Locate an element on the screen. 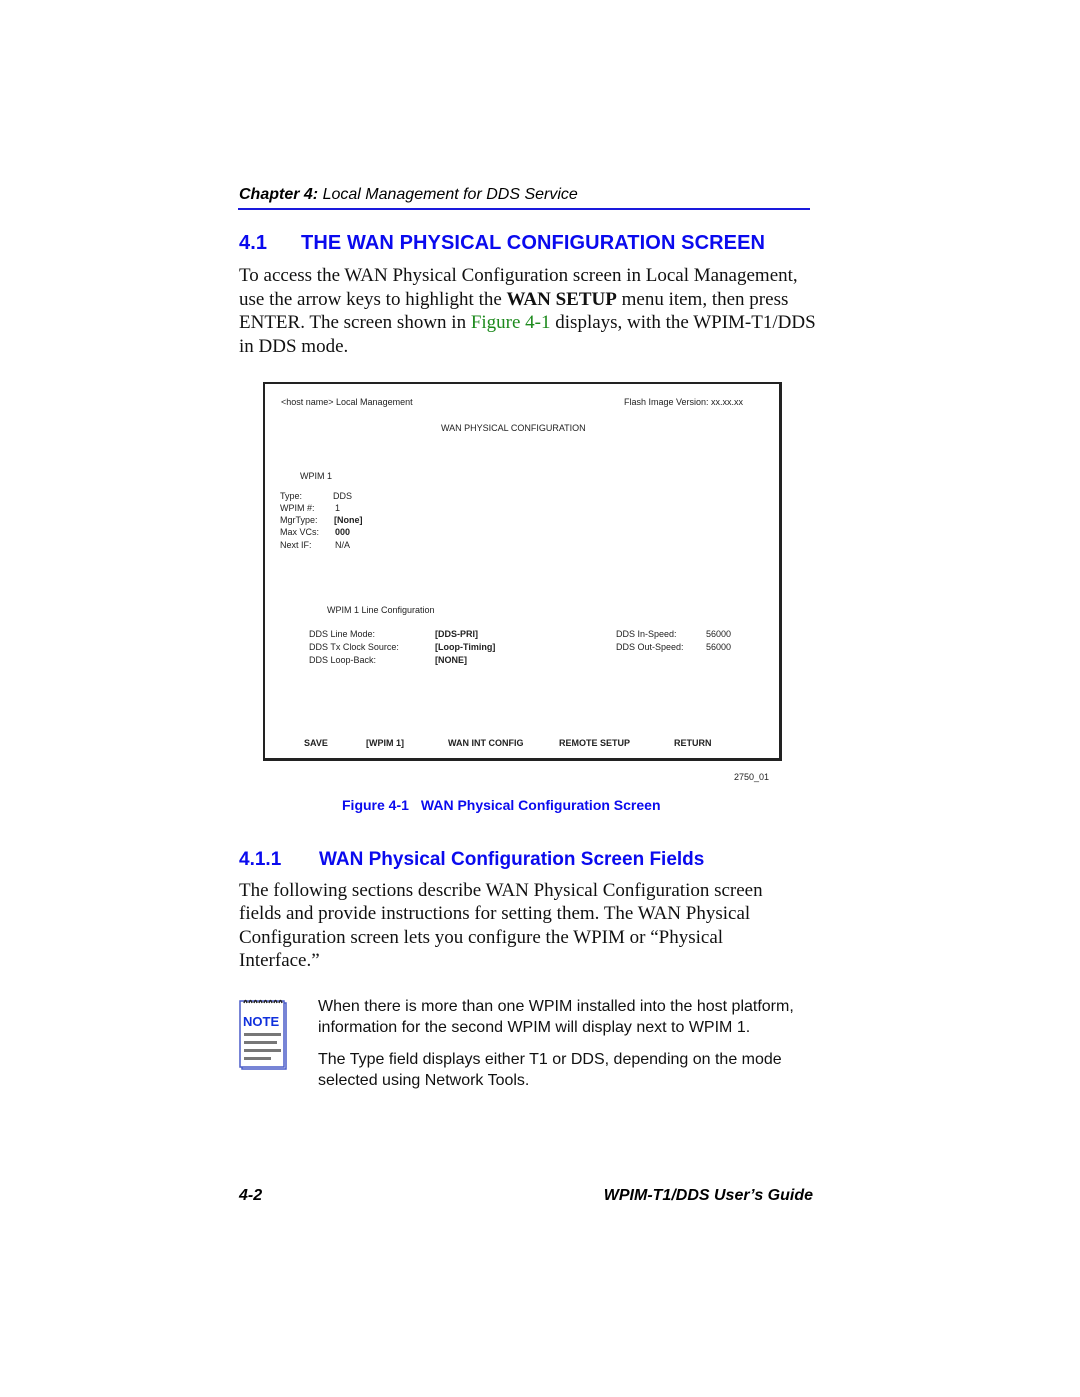 This screenshot has height=1397, width=1080. tx-clock-source-value: [Loop-Timing] is located at coordinates (465, 647).